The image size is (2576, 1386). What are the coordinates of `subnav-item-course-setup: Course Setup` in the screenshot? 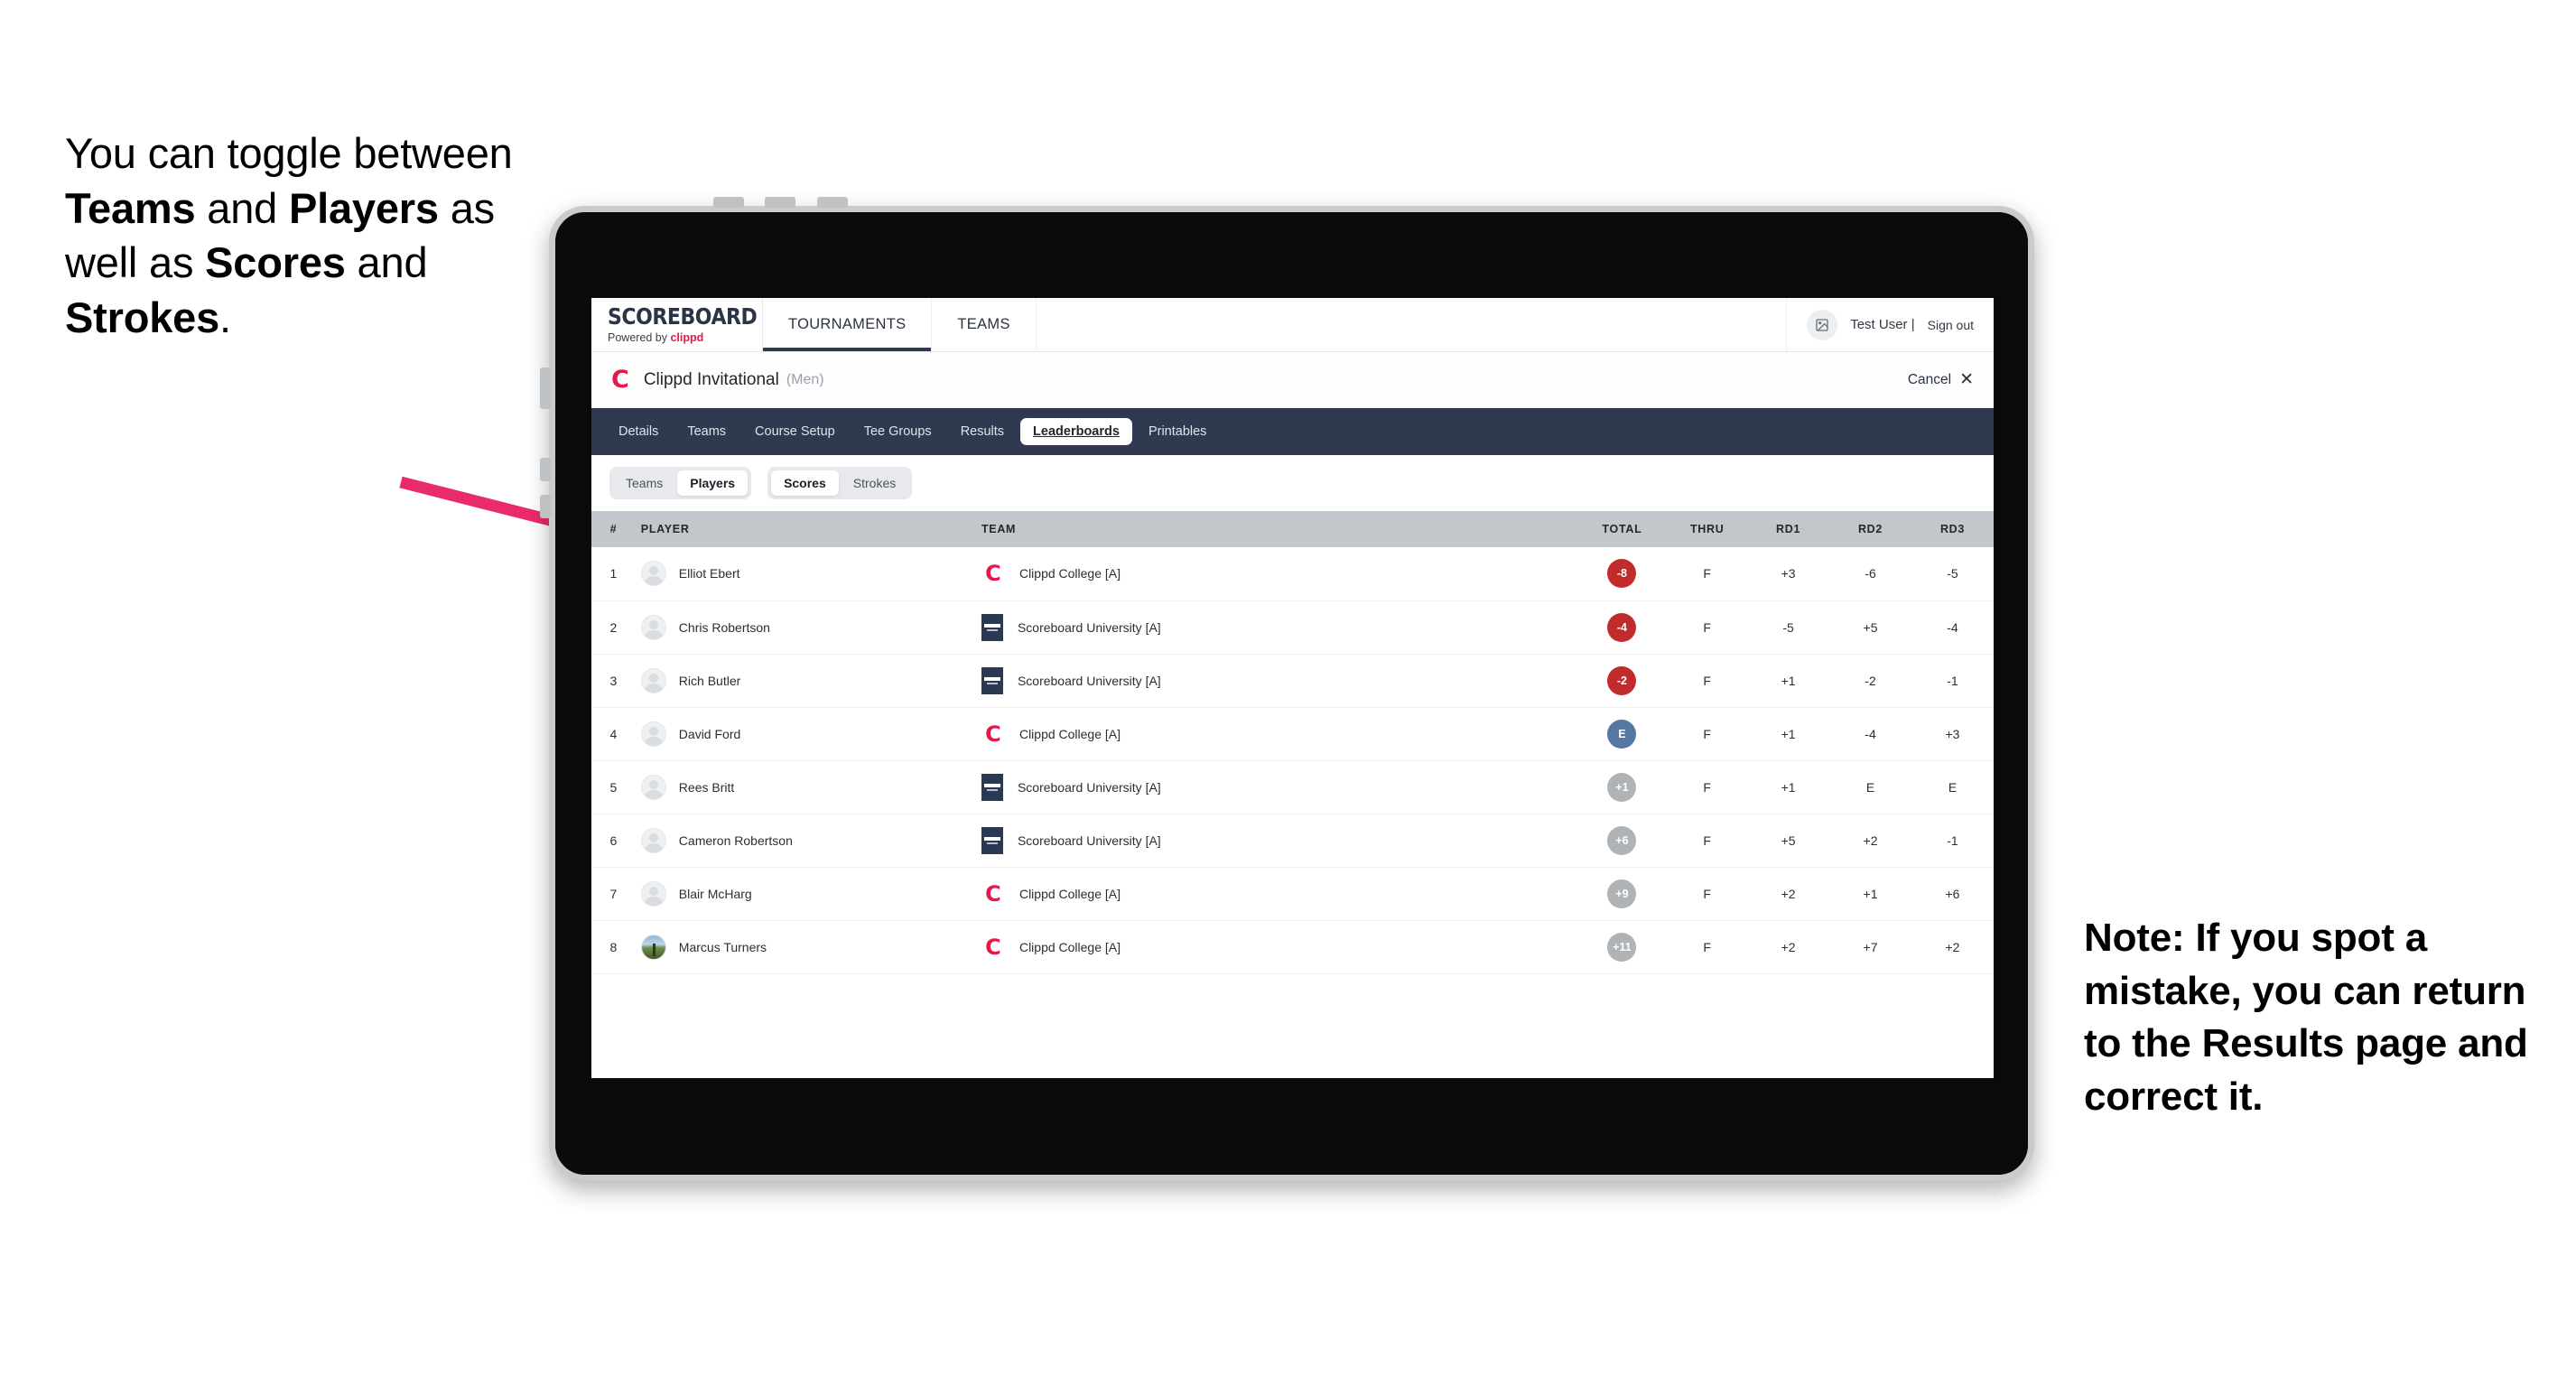 It's located at (795, 431).